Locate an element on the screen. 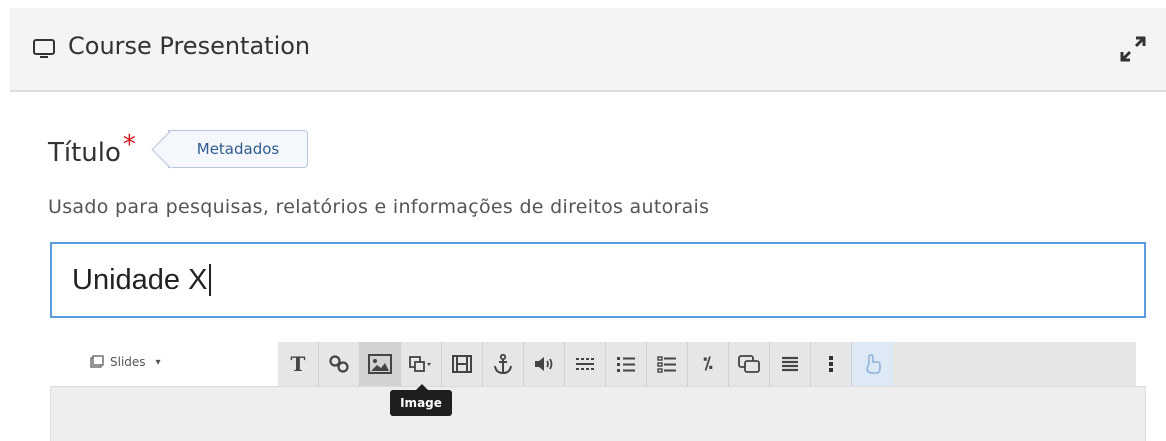  title-input-value: Unidade X is located at coordinates (140, 279).